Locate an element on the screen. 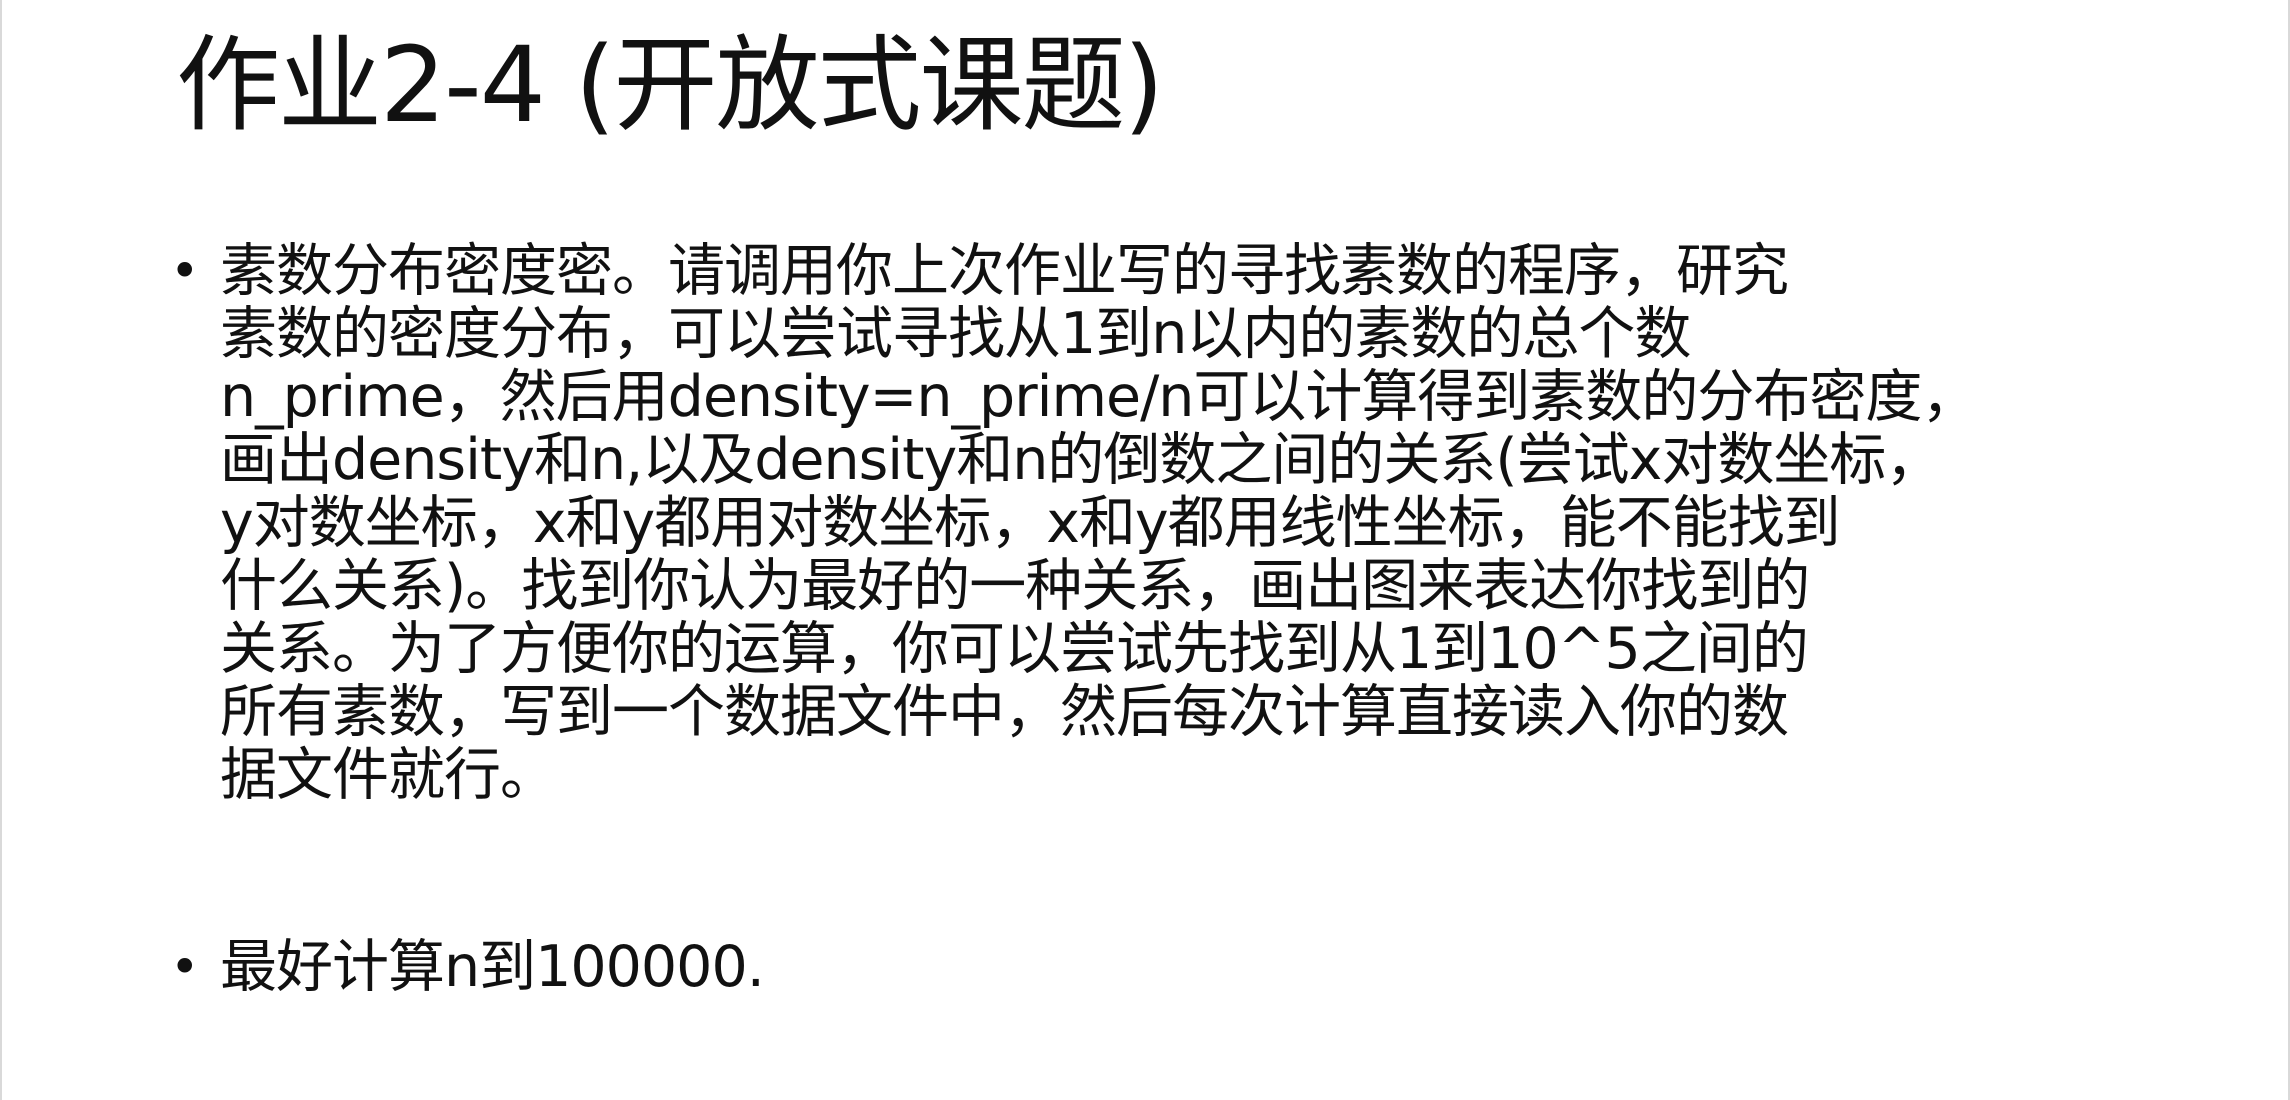 Image resolution: width=2290 pixels, height=1100 pixels. text-line: 最好计算n到100000. is located at coordinates (492, 967).